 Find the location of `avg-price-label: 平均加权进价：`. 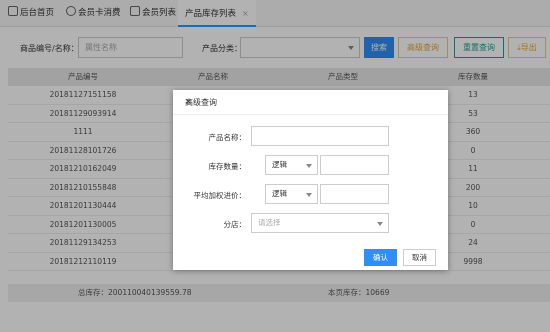

avg-price-label: 平均加权进价： is located at coordinates (220, 195).